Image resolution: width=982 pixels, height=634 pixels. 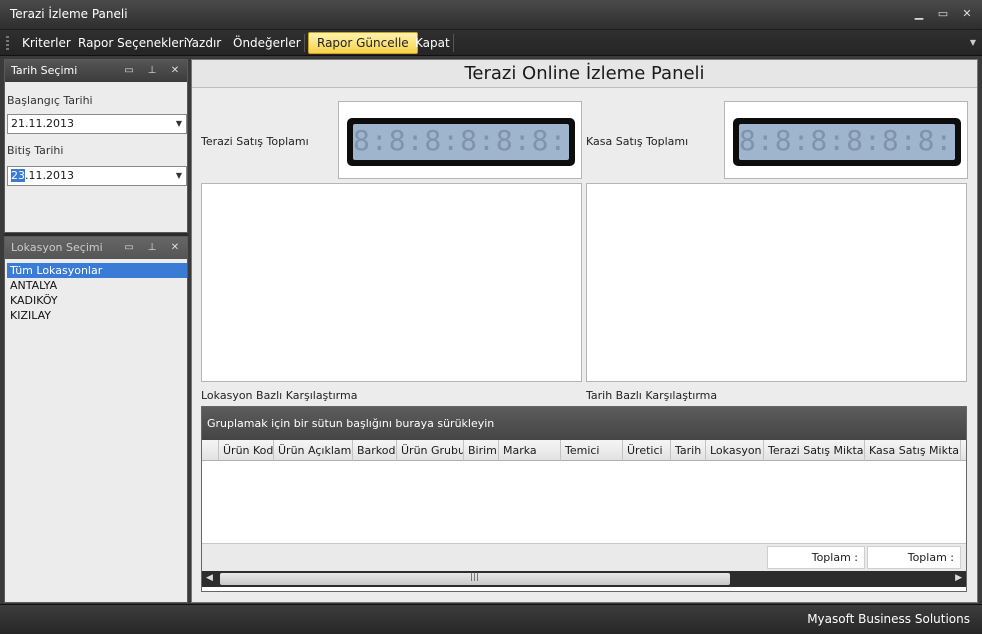 I want to click on cashier-total-display: 8:8:8:8:8:8:8:8:8, so click(x=846, y=140).